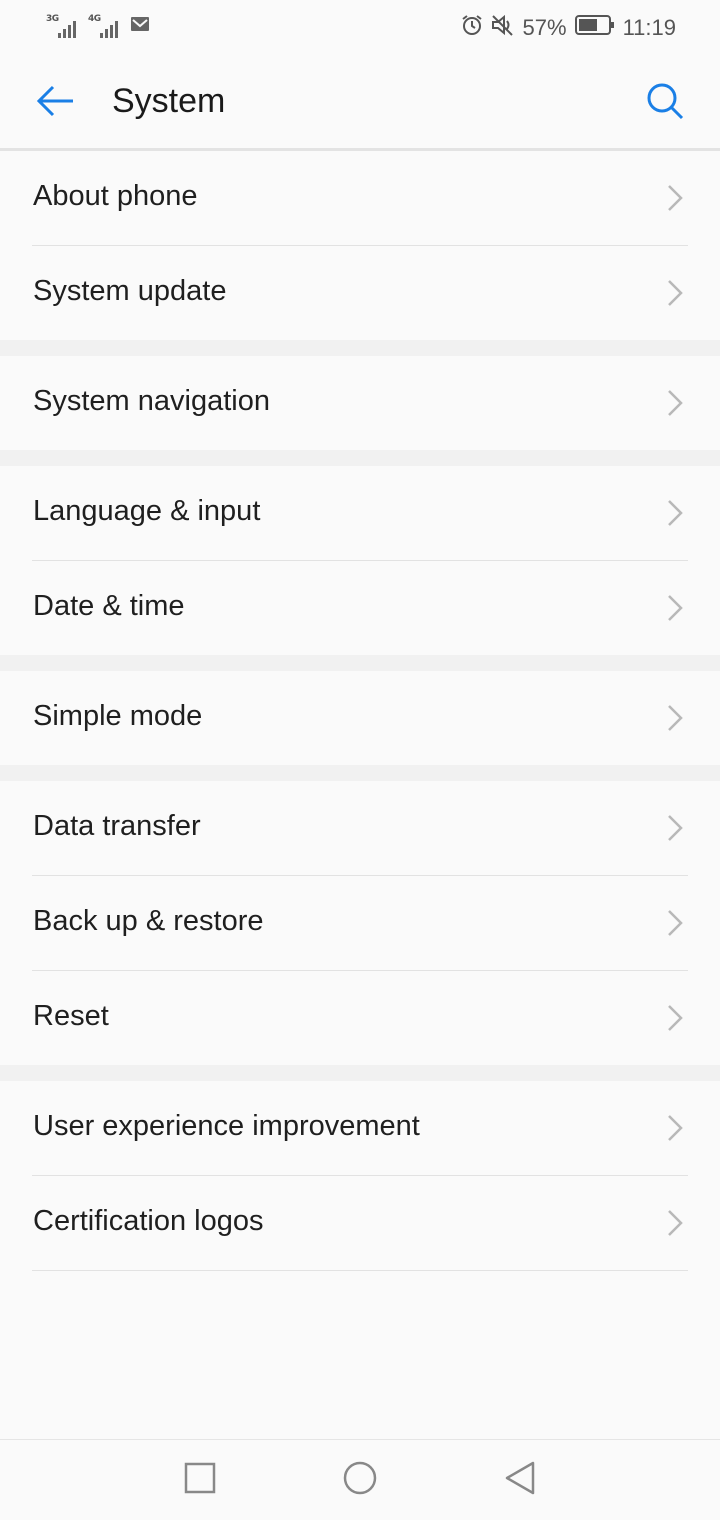 Image resolution: width=720 pixels, height=1520 pixels. I want to click on sim1-network-type: 3G, so click(52, 19).